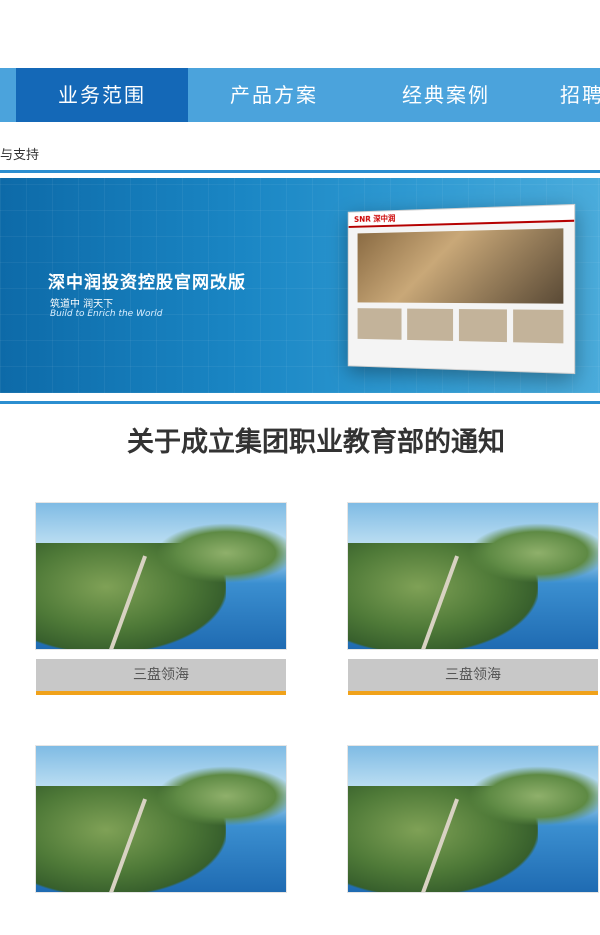 The image size is (600, 935). I want to click on banner-subtitle-cn: 筑道中 润天下, so click(82, 304).